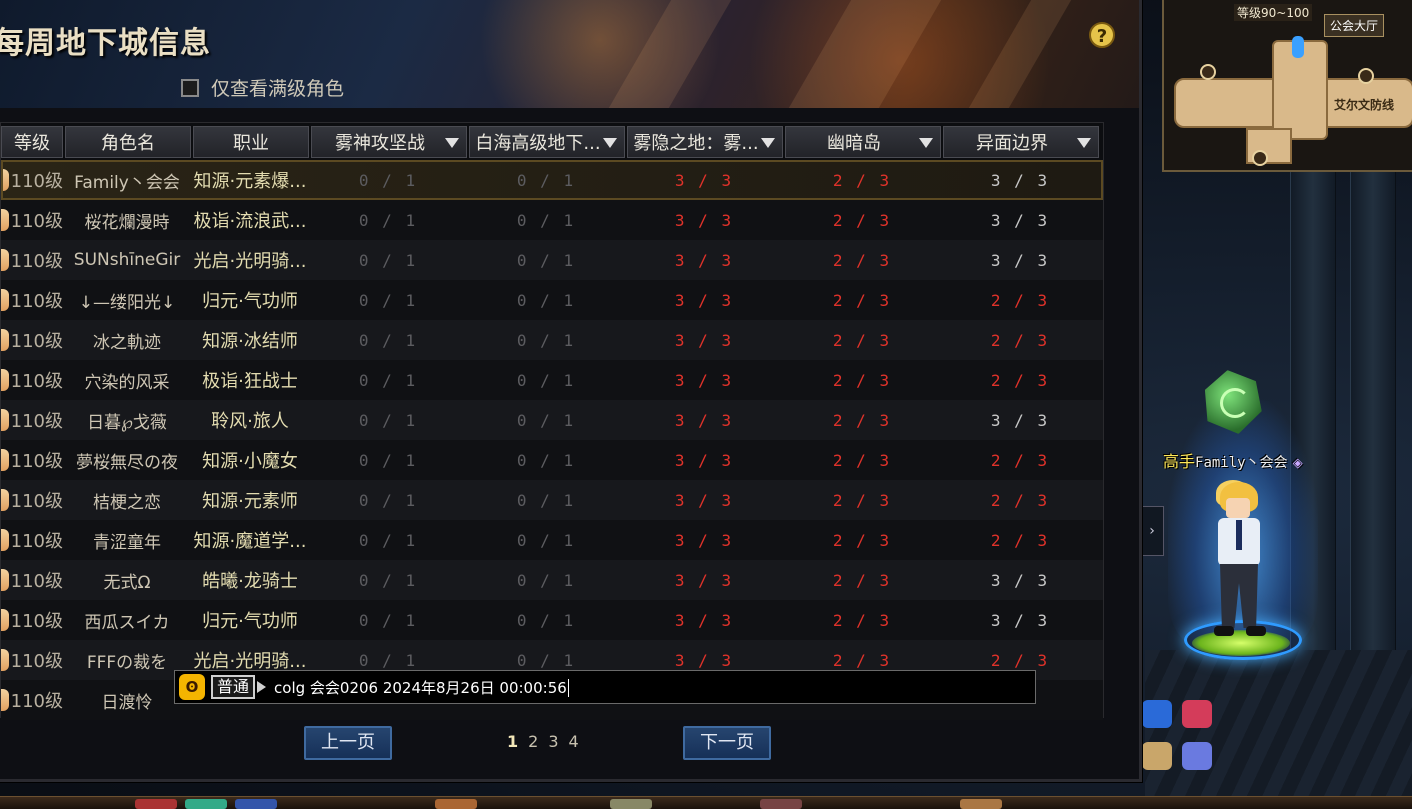 The width and height of the screenshot is (1412, 809). What do you see at coordinates (348, 743) in the screenshot?
I see `prev-page-button: 上一页` at bounding box center [348, 743].